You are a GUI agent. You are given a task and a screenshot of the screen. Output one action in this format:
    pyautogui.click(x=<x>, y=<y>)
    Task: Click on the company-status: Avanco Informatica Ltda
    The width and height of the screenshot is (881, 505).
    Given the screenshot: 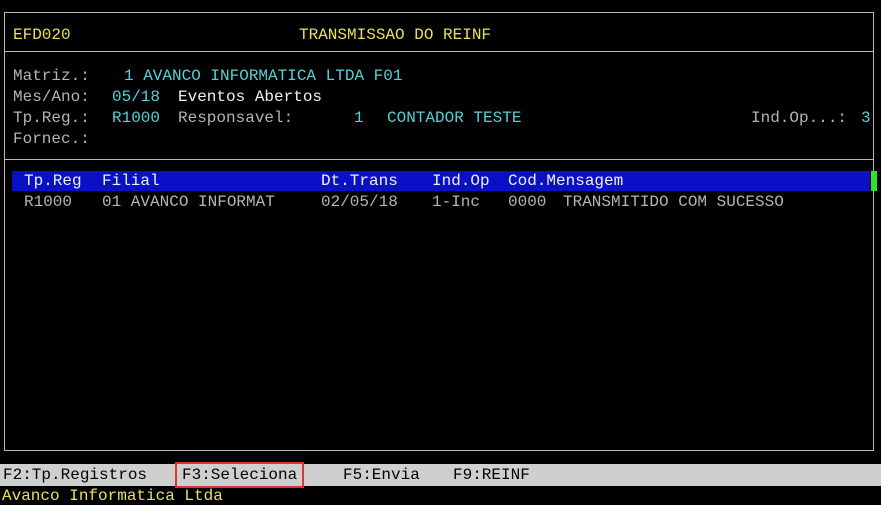 What is the action you would take?
    pyautogui.click(x=112, y=496)
    